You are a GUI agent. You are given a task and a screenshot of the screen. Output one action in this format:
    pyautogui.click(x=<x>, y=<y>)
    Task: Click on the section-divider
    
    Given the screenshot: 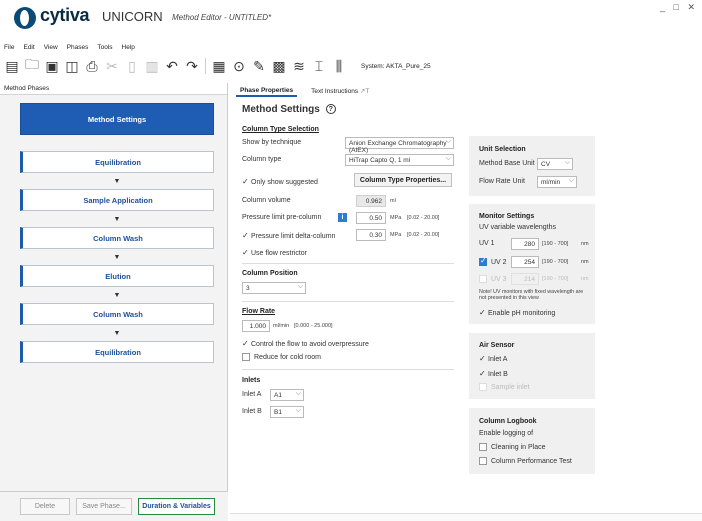 What is the action you would take?
    pyautogui.click(x=348, y=301)
    